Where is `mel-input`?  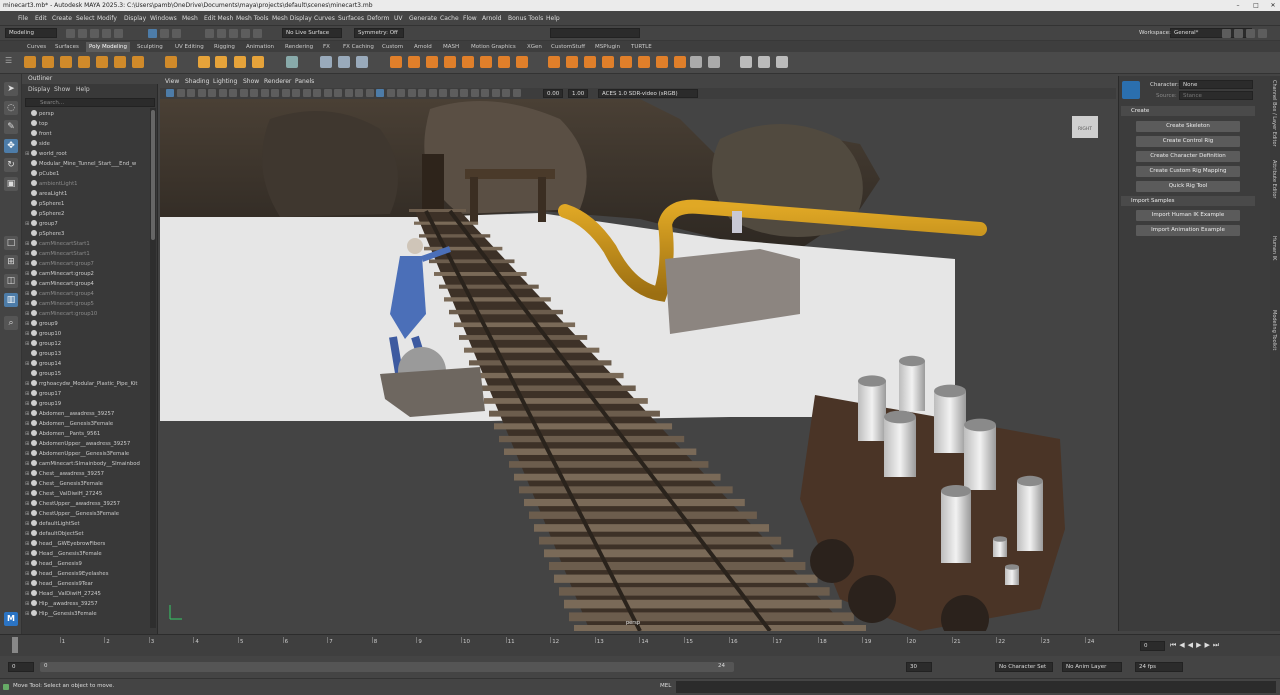 mel-input is located at coordinates (976, 687).